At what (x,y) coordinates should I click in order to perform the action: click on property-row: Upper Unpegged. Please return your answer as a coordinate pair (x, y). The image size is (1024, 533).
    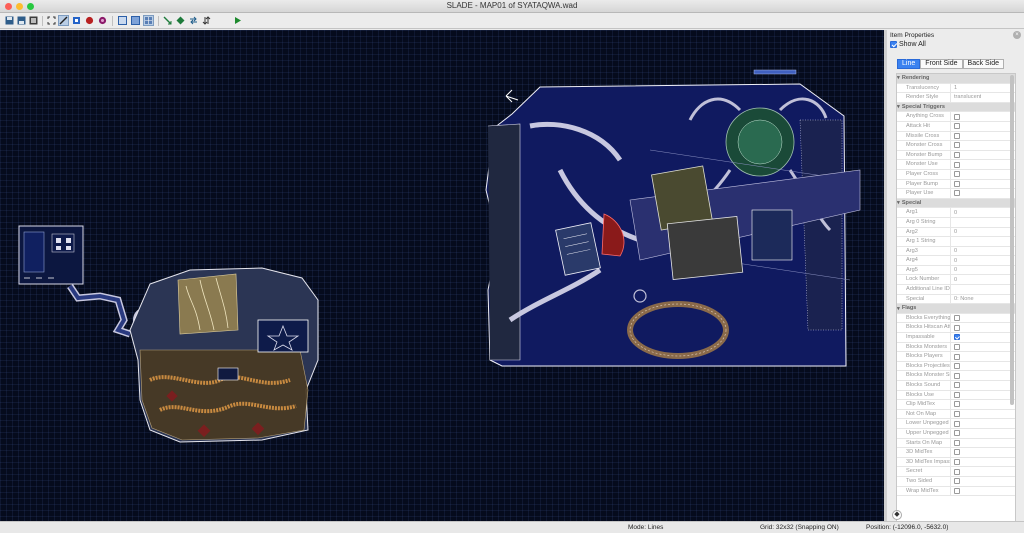
    Looking at the image, I should click on (956, 433).